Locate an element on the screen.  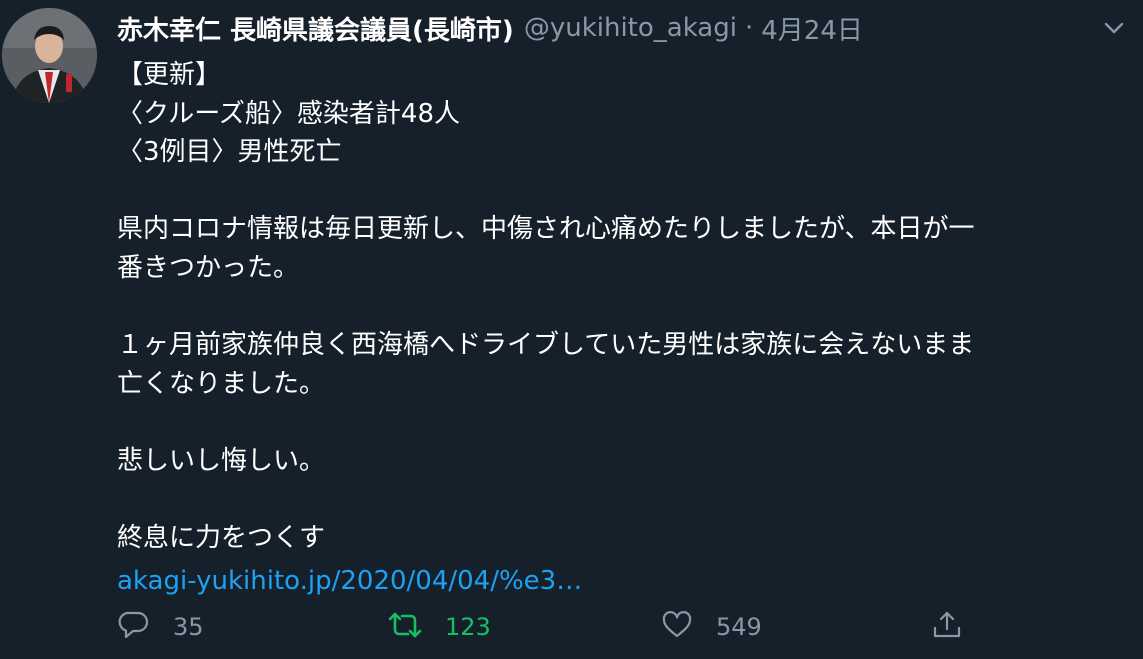
chevron-down-icon is located at coordinates (1114, 28).